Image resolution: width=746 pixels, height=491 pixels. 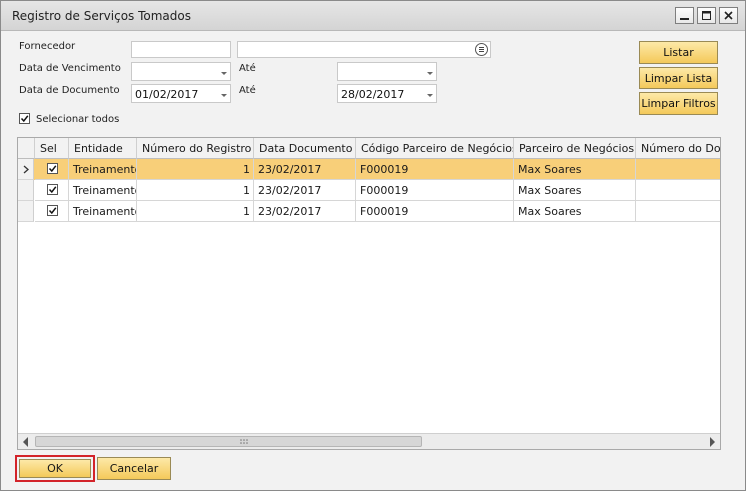 What do you see at coordinates (69, 90) in the screenshot?
I see `documento-label: Data de Documento` at bounding box center [69, 90].